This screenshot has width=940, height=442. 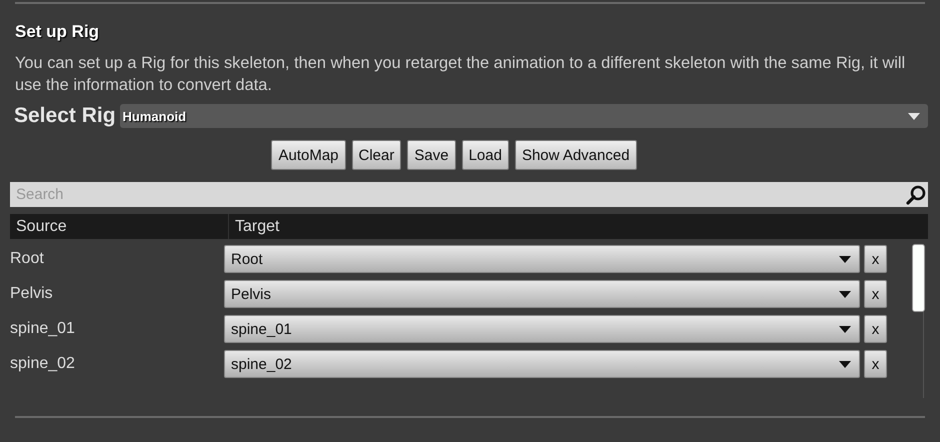 I want to click on section-title: Set up Rig, so click(x=57, y=32).